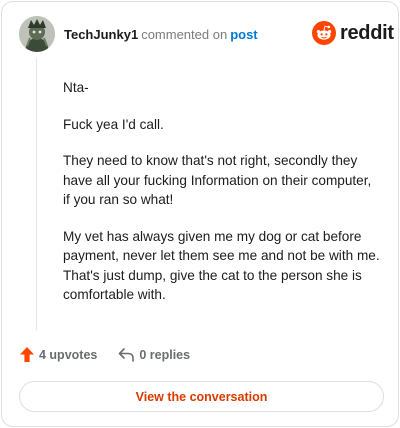 This screenshot has width=400, height=428. Describe the element at coordinates (105, 354) in the screenshot. I see `comment-actions: 4 upvotes 0 replies` at that location.